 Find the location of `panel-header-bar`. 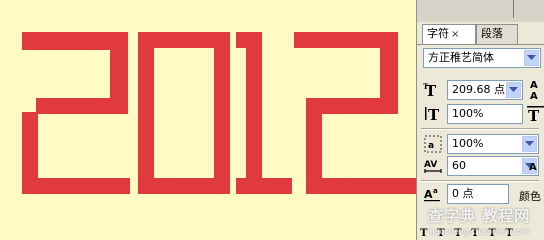

panel-header-bar is located at coordinates (480, 11).